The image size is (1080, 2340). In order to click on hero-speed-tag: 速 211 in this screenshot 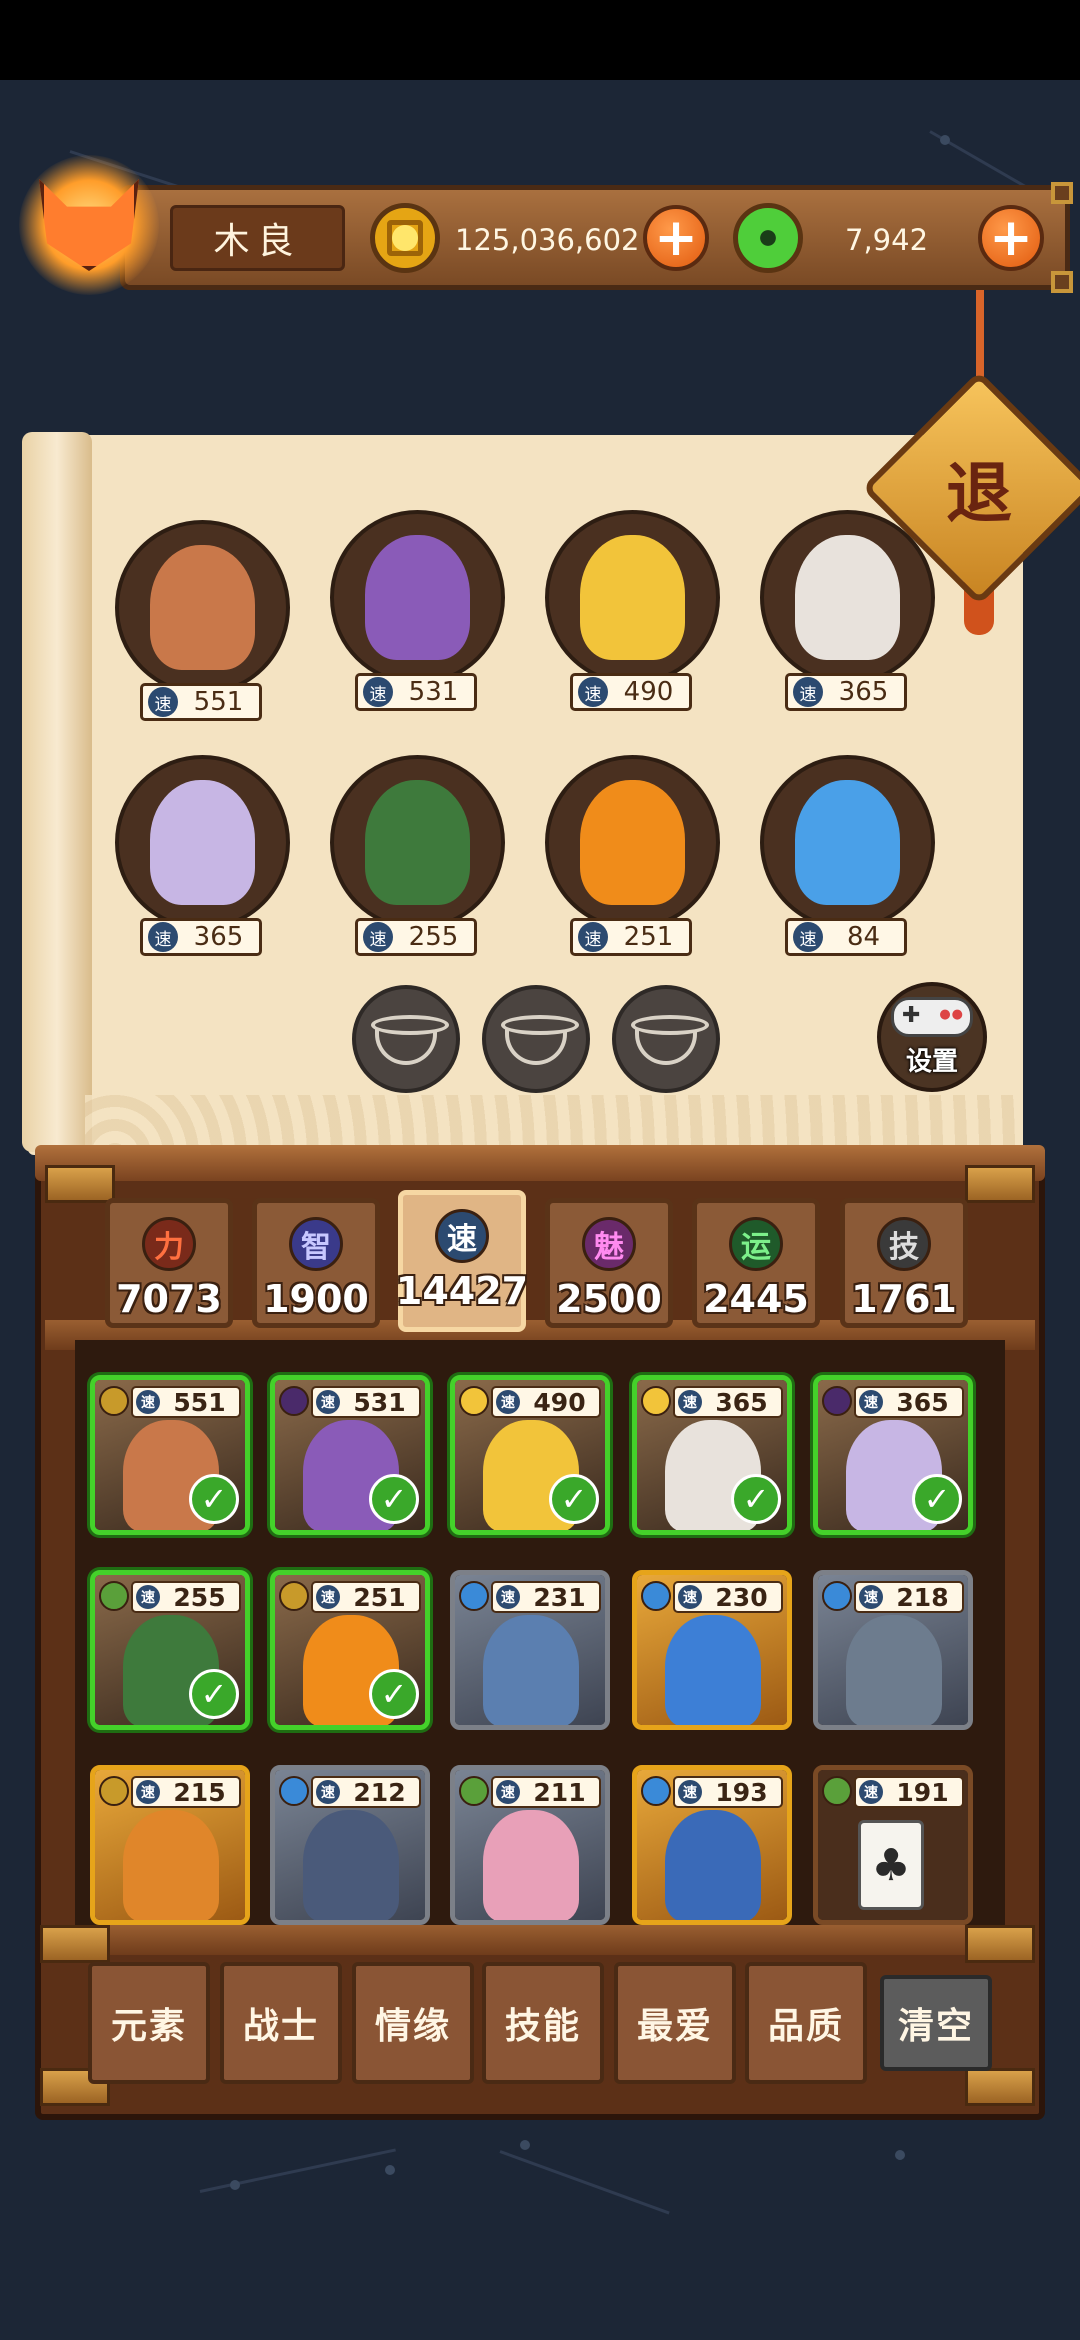, I will do `click(546, 1792)`.